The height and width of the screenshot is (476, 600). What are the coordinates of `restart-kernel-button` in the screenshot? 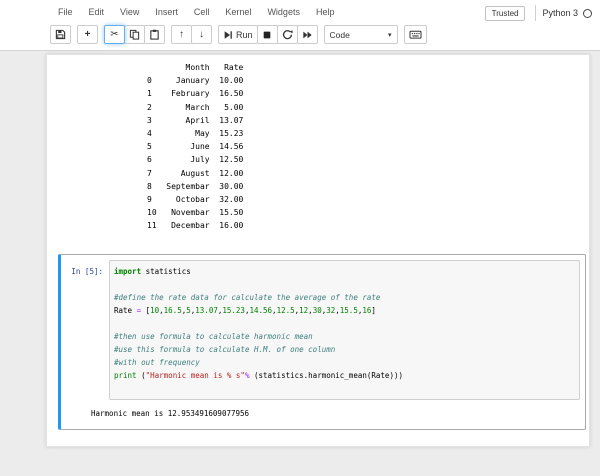 It's located at (287, 34).